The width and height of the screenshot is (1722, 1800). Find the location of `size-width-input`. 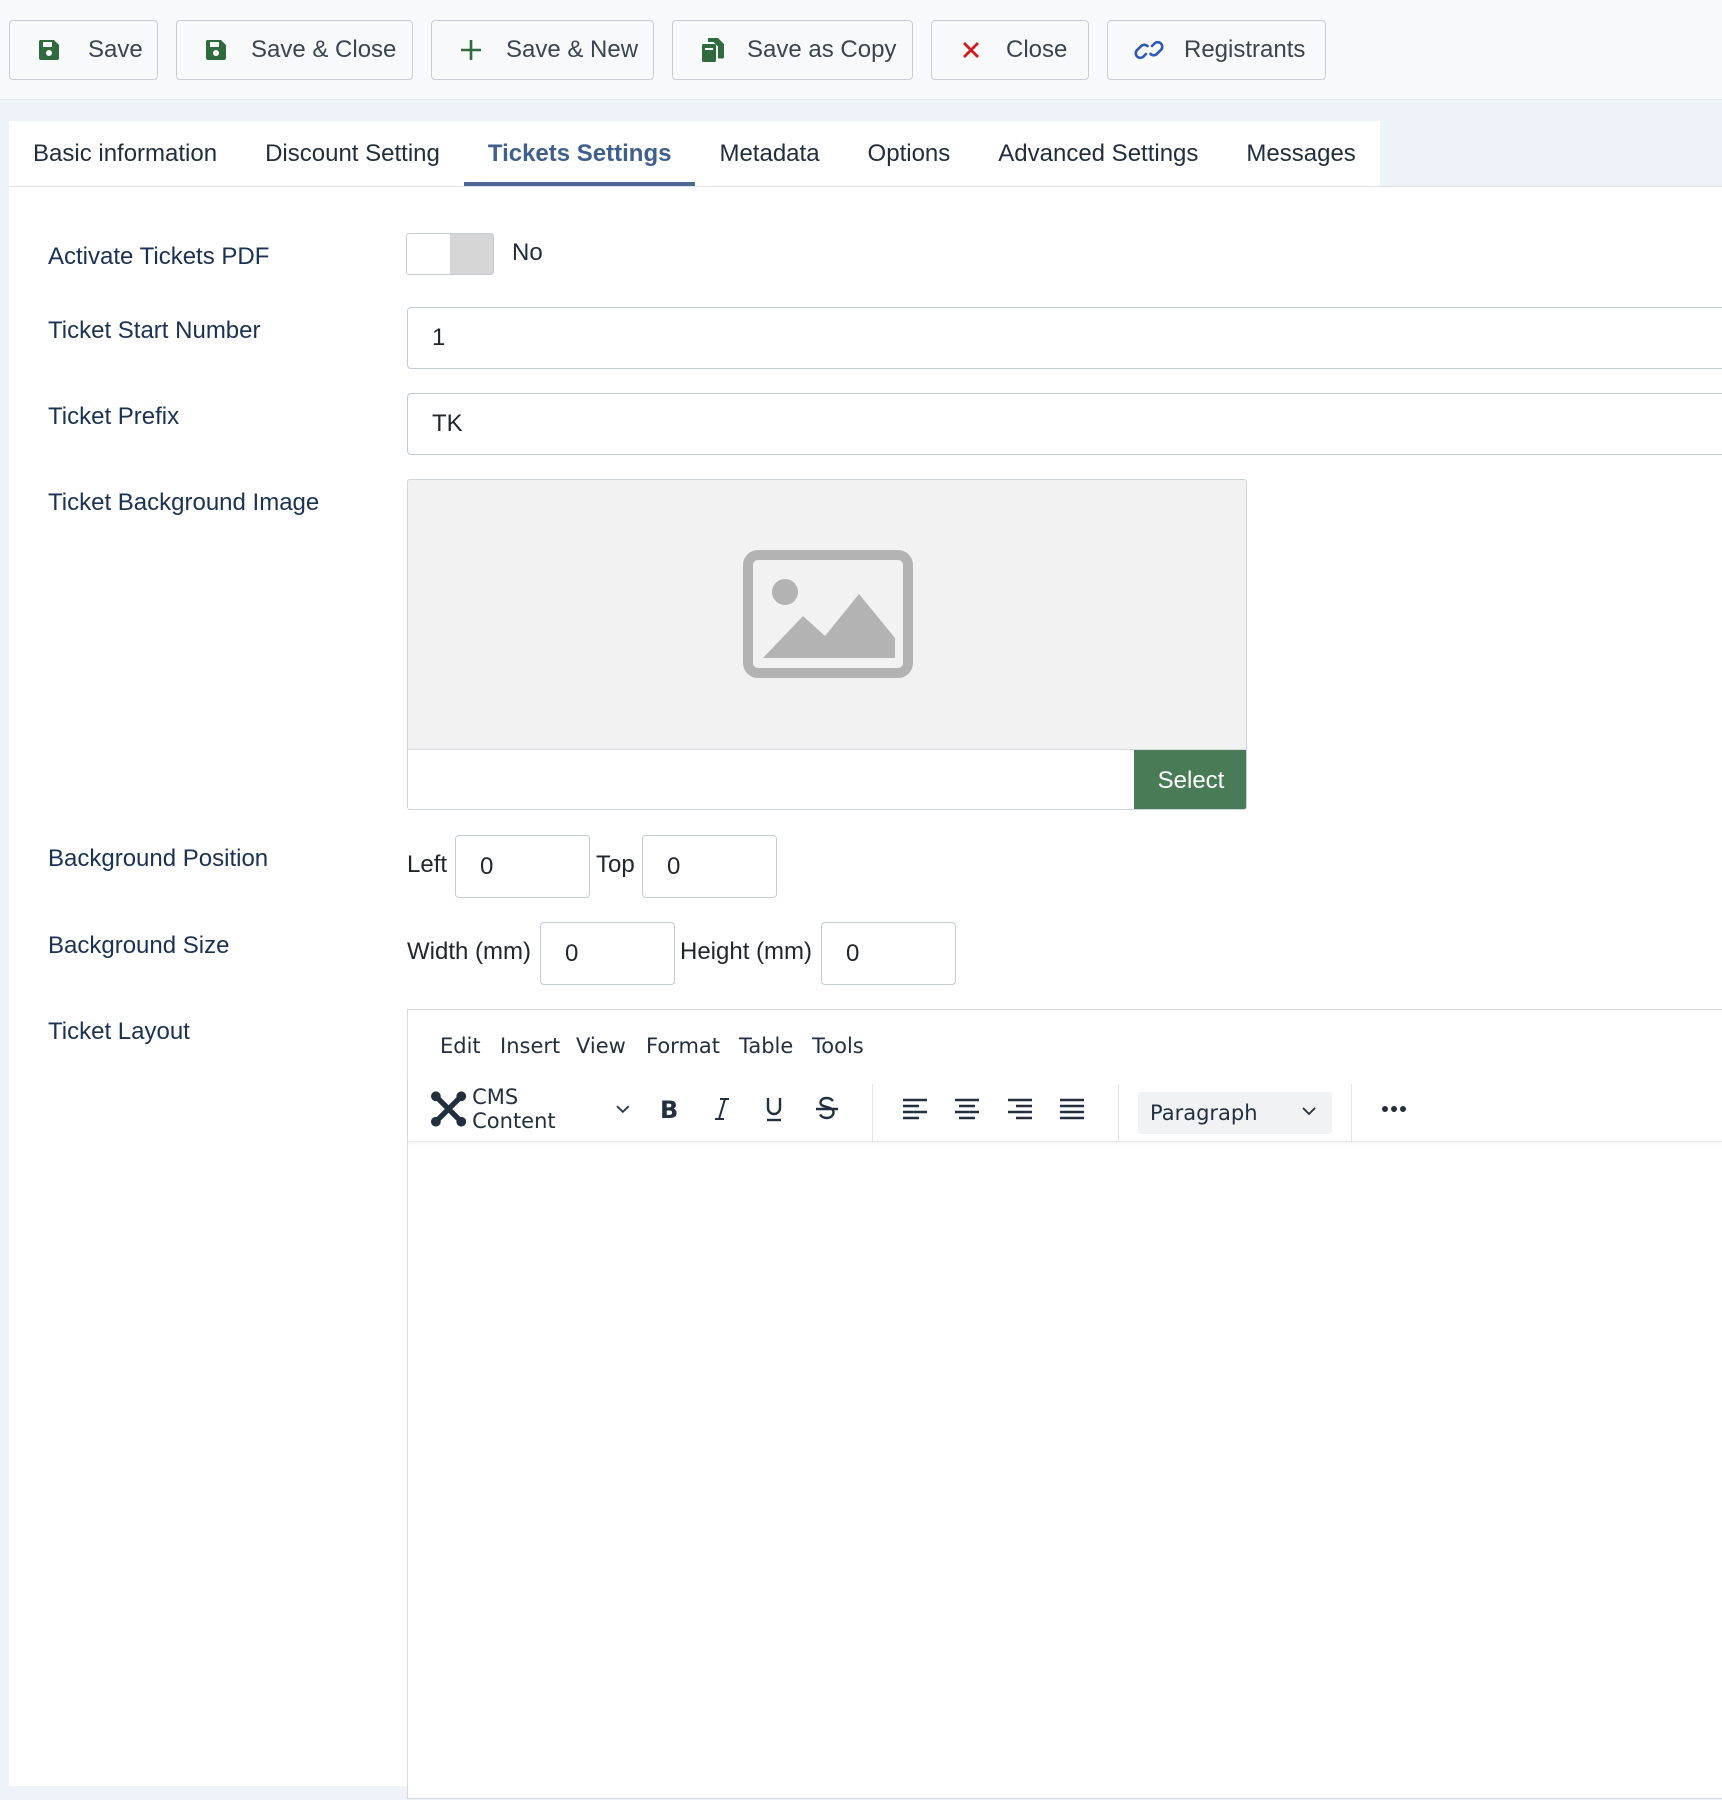

size-width-input is located at coordinates (607, 953).